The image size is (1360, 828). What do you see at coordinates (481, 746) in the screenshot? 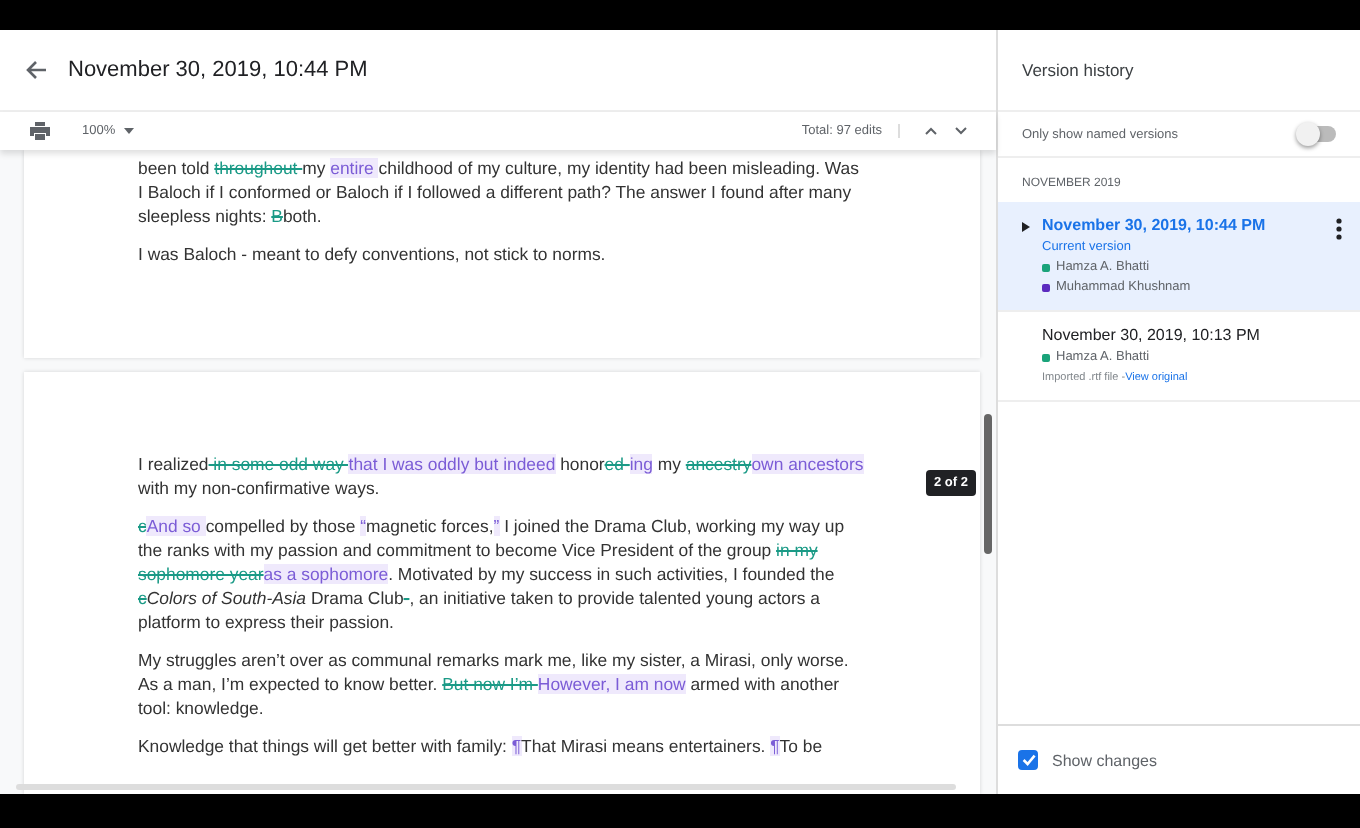
I see `paragraph: Knowledge that things will get better with family: ¶That Mirasi means entertainers. ¶To be` at bounding box center [481, 746].